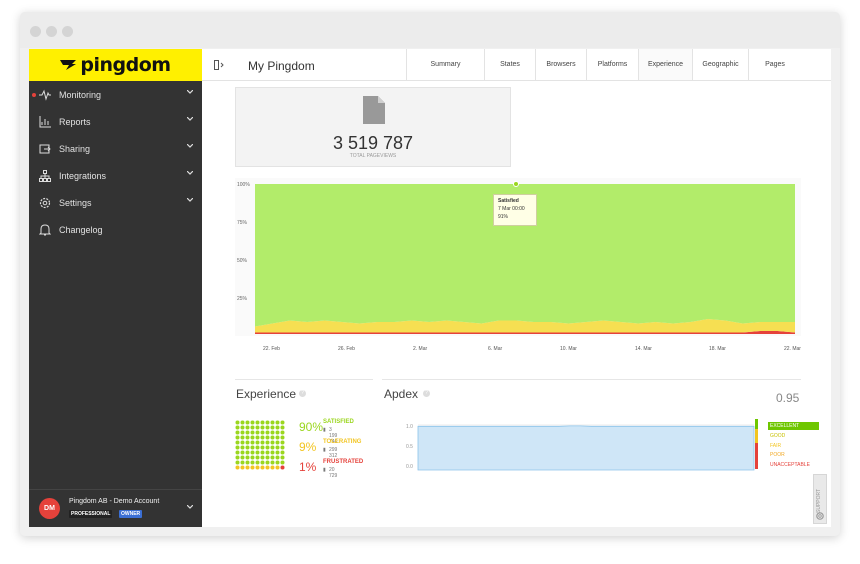 This screenshot has height=564, width=860. I want to click on experience-count: 299 312, so click(333, 453).